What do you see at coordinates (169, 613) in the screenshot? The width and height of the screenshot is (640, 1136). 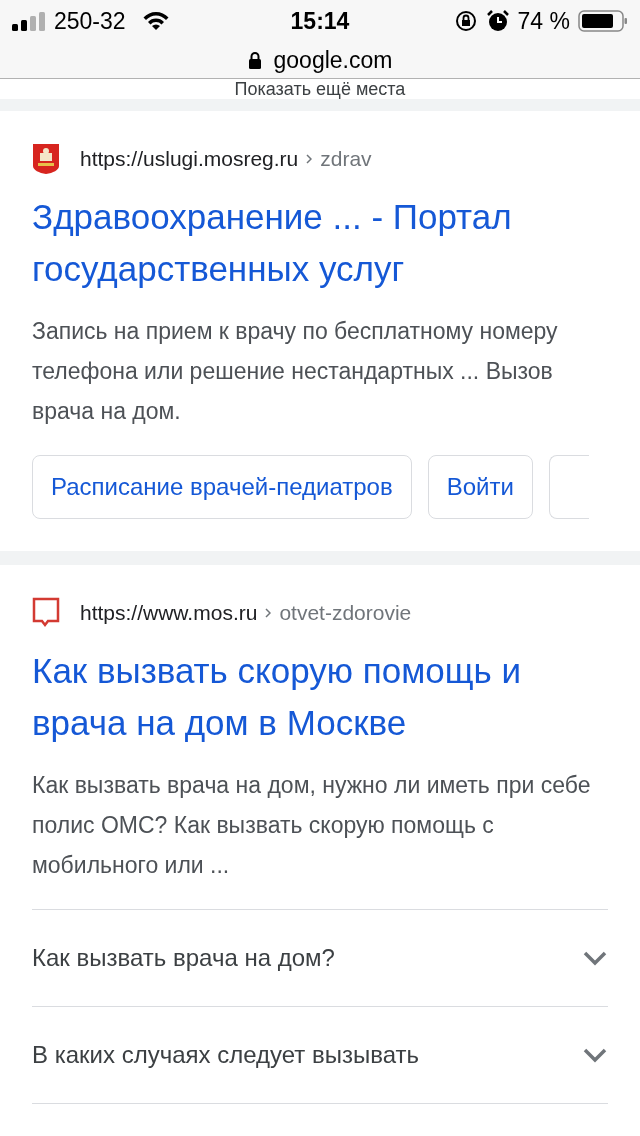 I see `result-url: https://www.mos.ru` at bounding box center [169, 613].